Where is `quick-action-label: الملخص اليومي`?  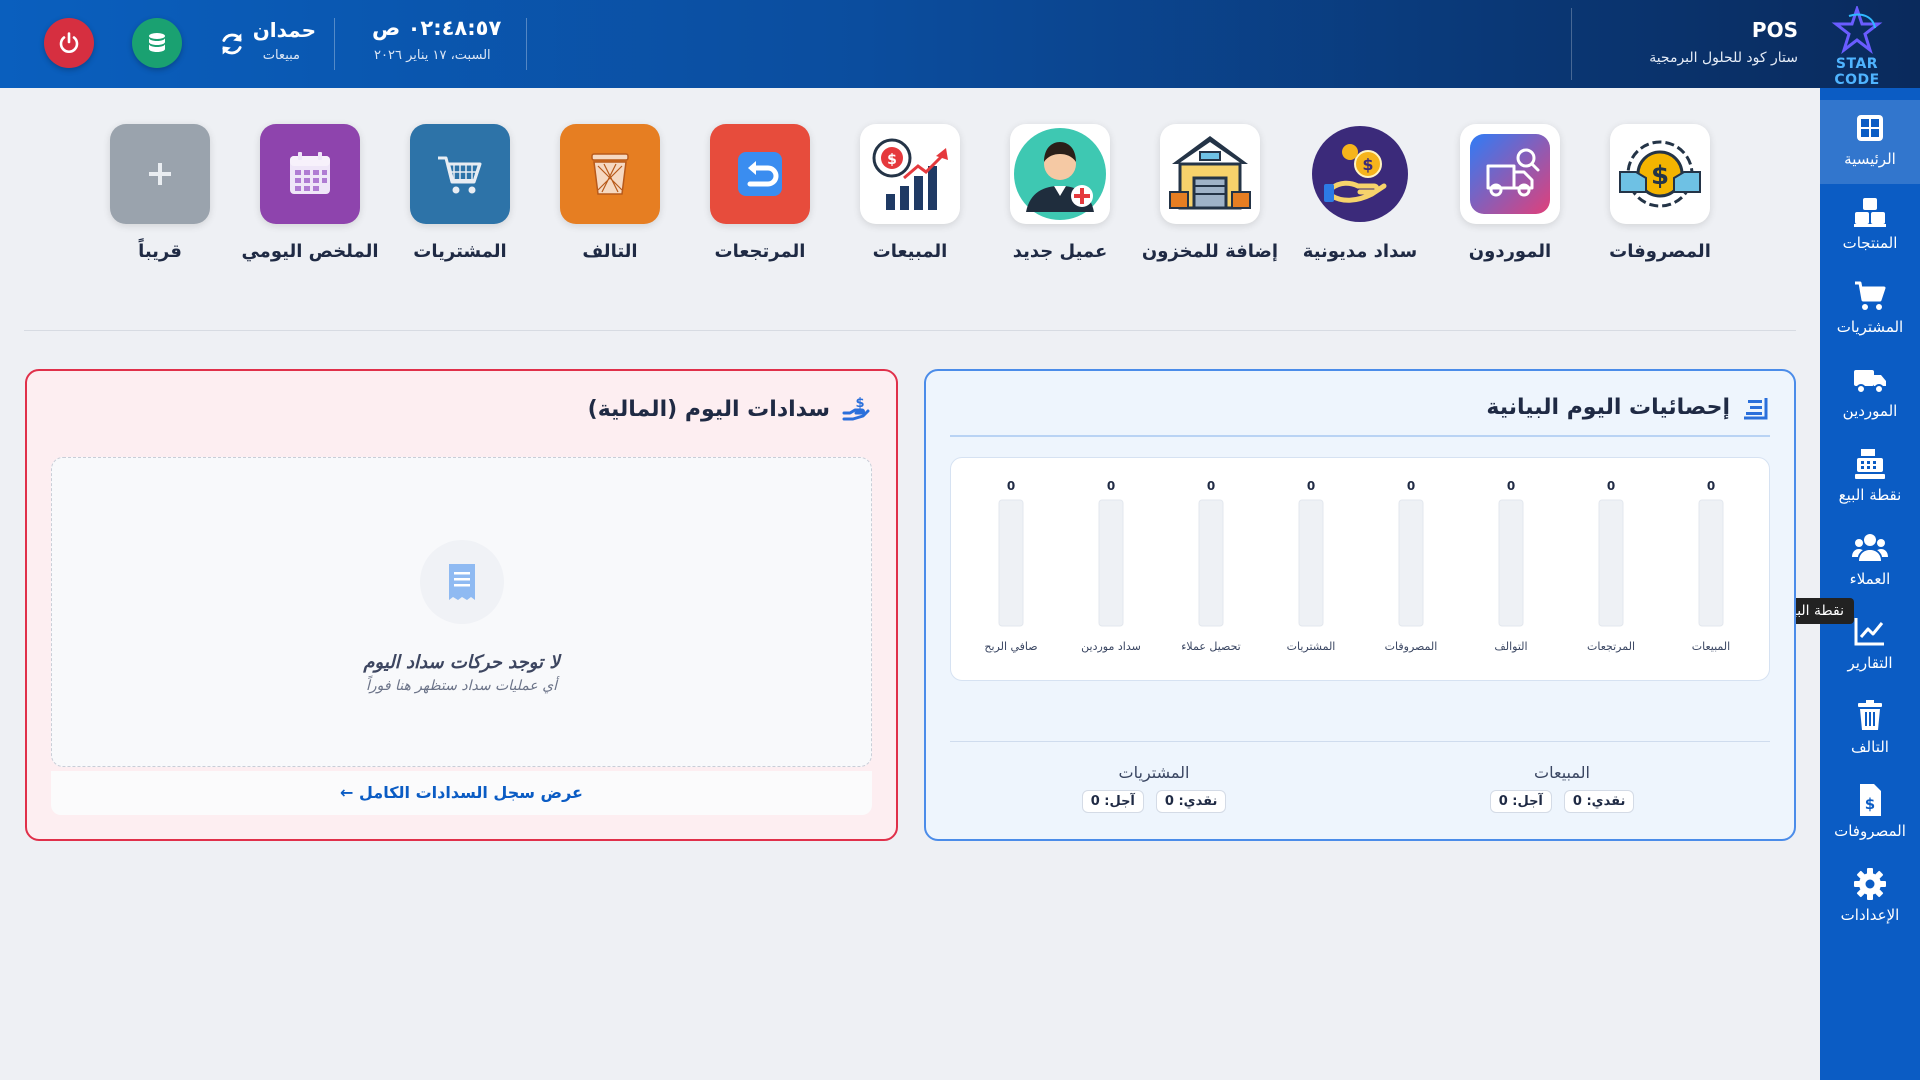 quick-action-label: الملخص اليومي is located at coordinates (310, 251).